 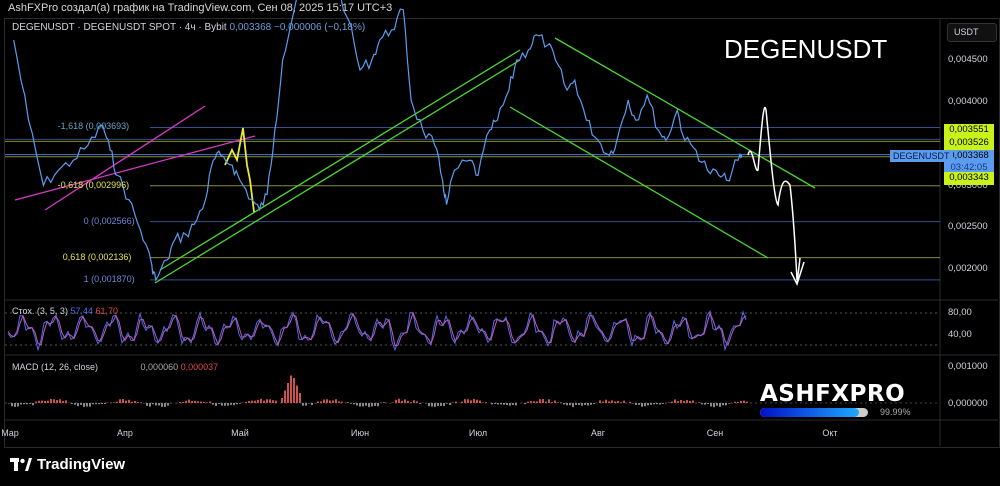 What do you see at coordinates (21, 464) in the screenshot?
I see `tradingview-logo-icon` at bounding box center [21, 464].